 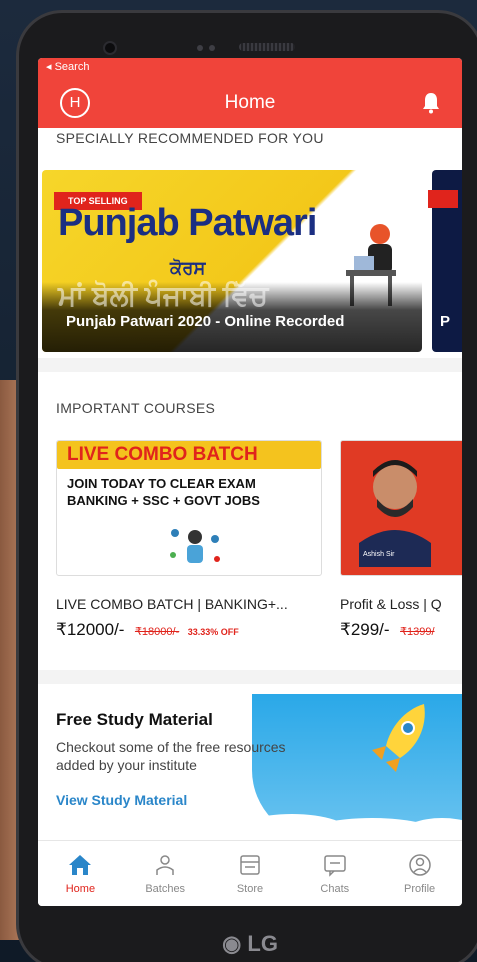 What do you see at coordinates (189, 455) in the screenshot?
I see `live-combo-title: LIVE COMBO BATCH` at bounding box center [189, 455].